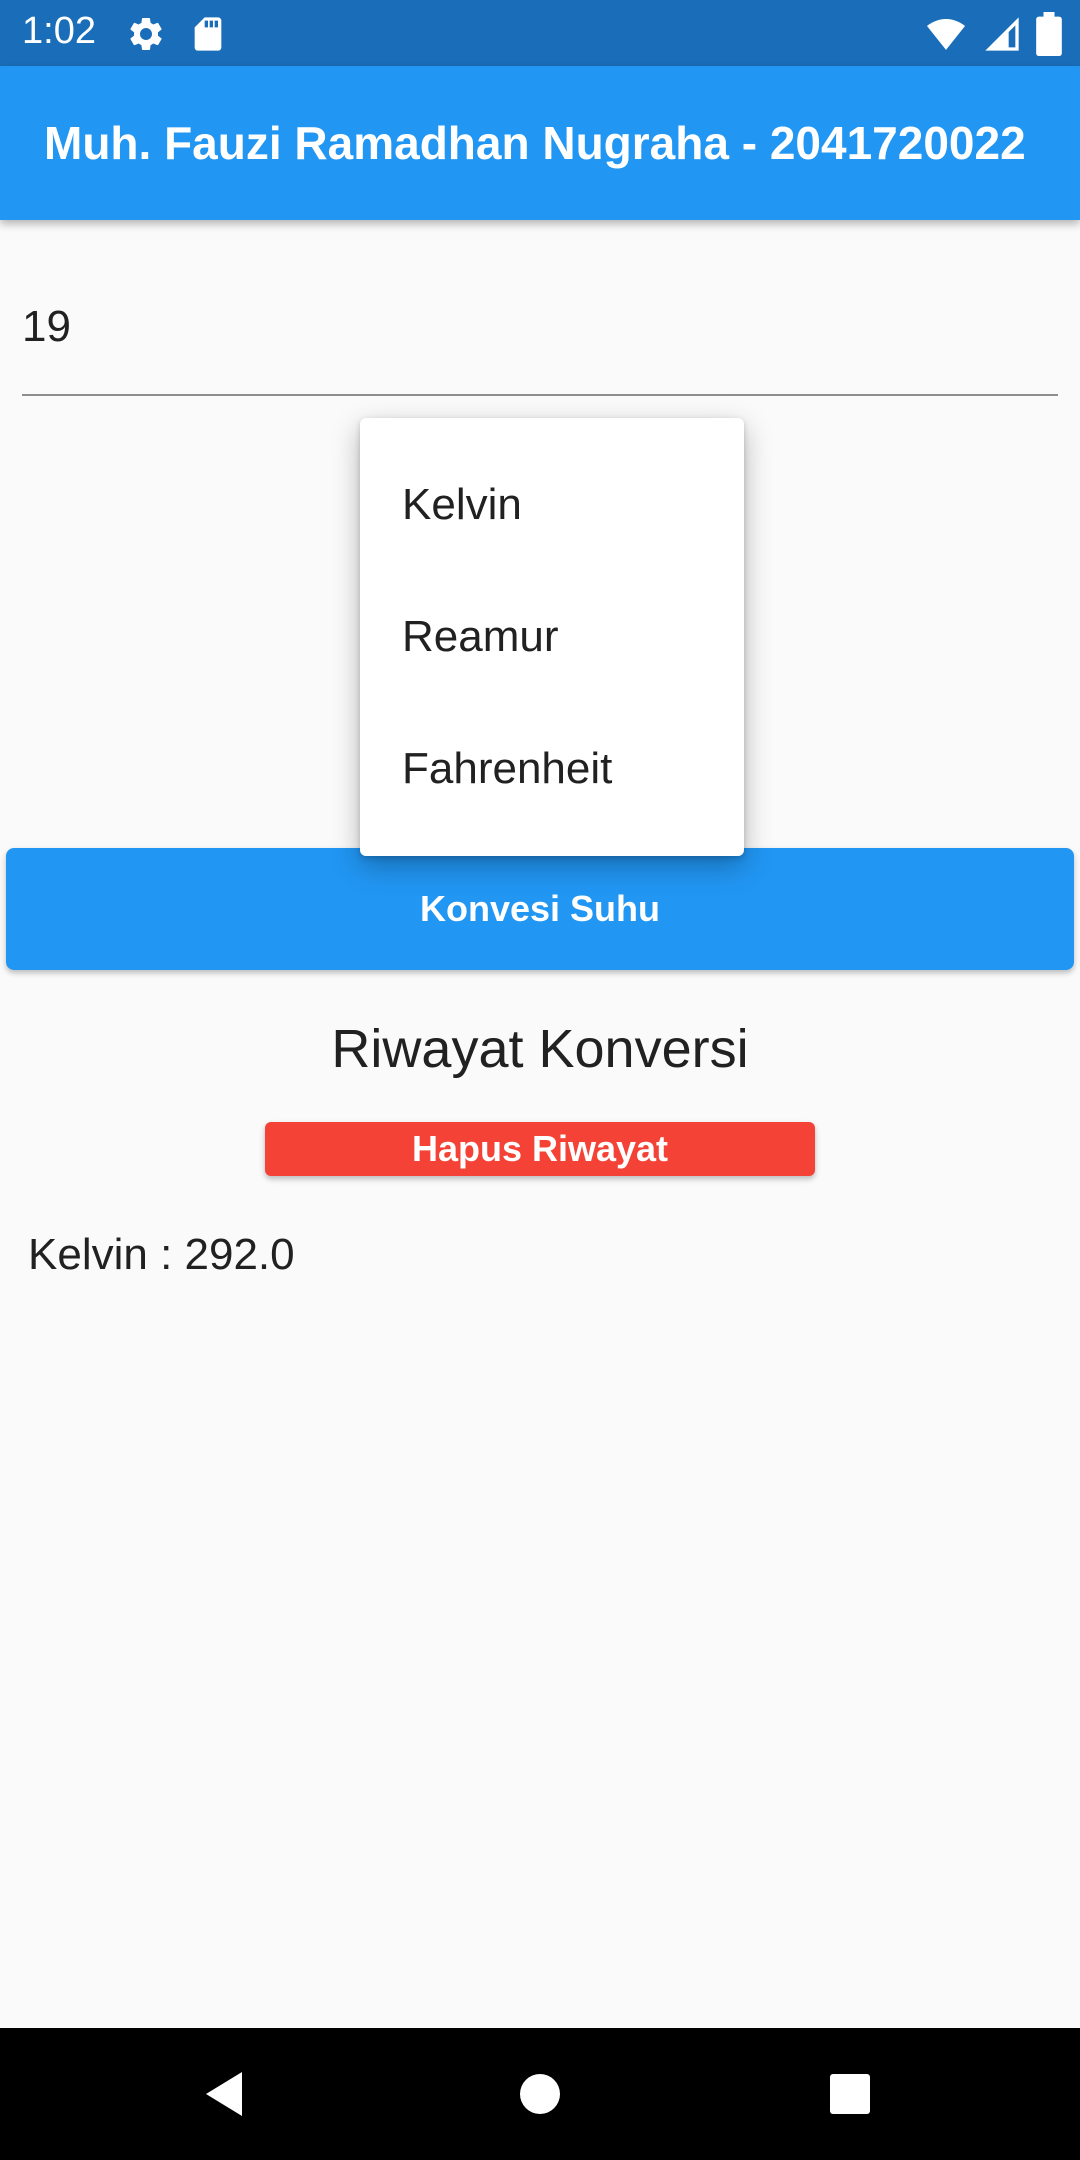 Image resolution: width=1080 pixels, height=2160 pixels. I want to click on status-bar: 1:02, so click(540, 33).